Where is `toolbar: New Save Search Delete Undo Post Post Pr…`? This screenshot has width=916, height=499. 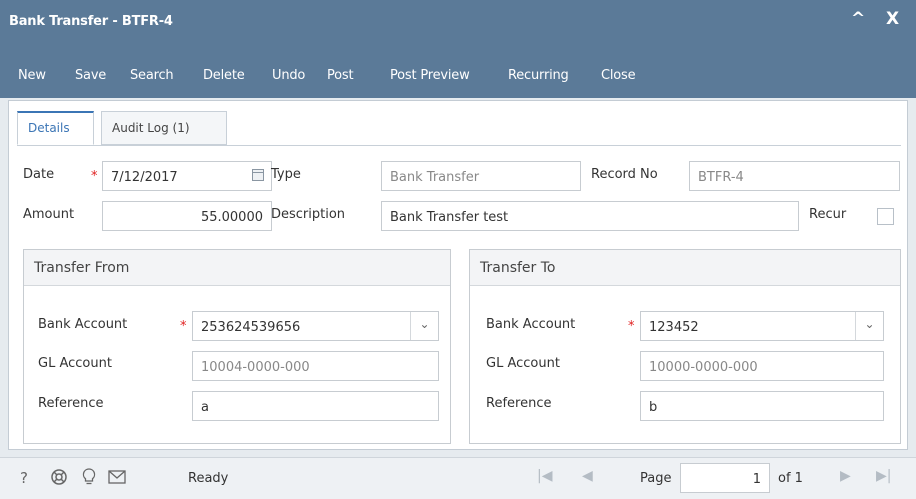 toolbar: New Save Search Delete Undo Post Post Pr… is located at coordinates (458, 72).